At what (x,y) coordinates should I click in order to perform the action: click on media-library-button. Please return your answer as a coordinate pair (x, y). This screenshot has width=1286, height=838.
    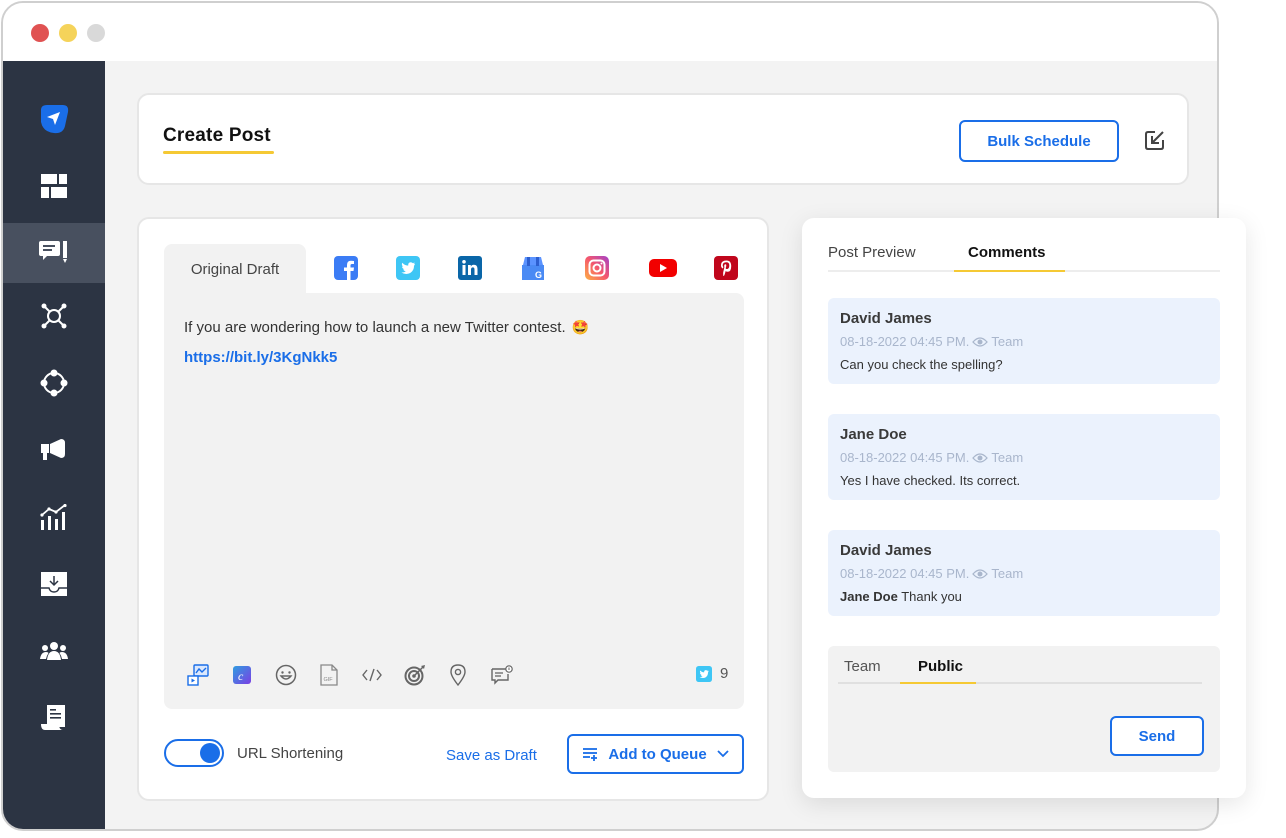
    Looking at the image, I should click on (198, 675).